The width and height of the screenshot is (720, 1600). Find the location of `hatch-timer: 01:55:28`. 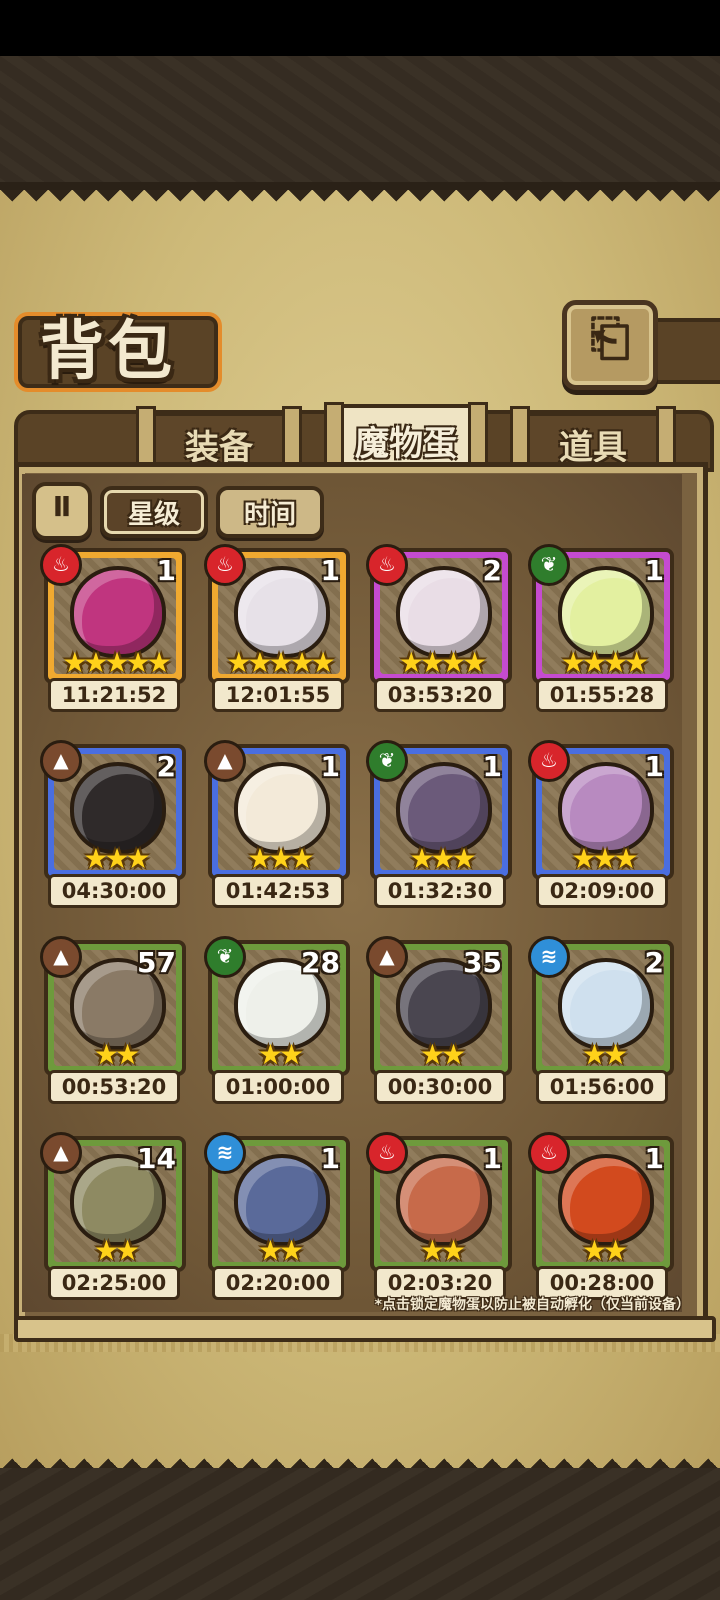

hatch-timer: 01:55:28 is located at coordinates (602, 695).